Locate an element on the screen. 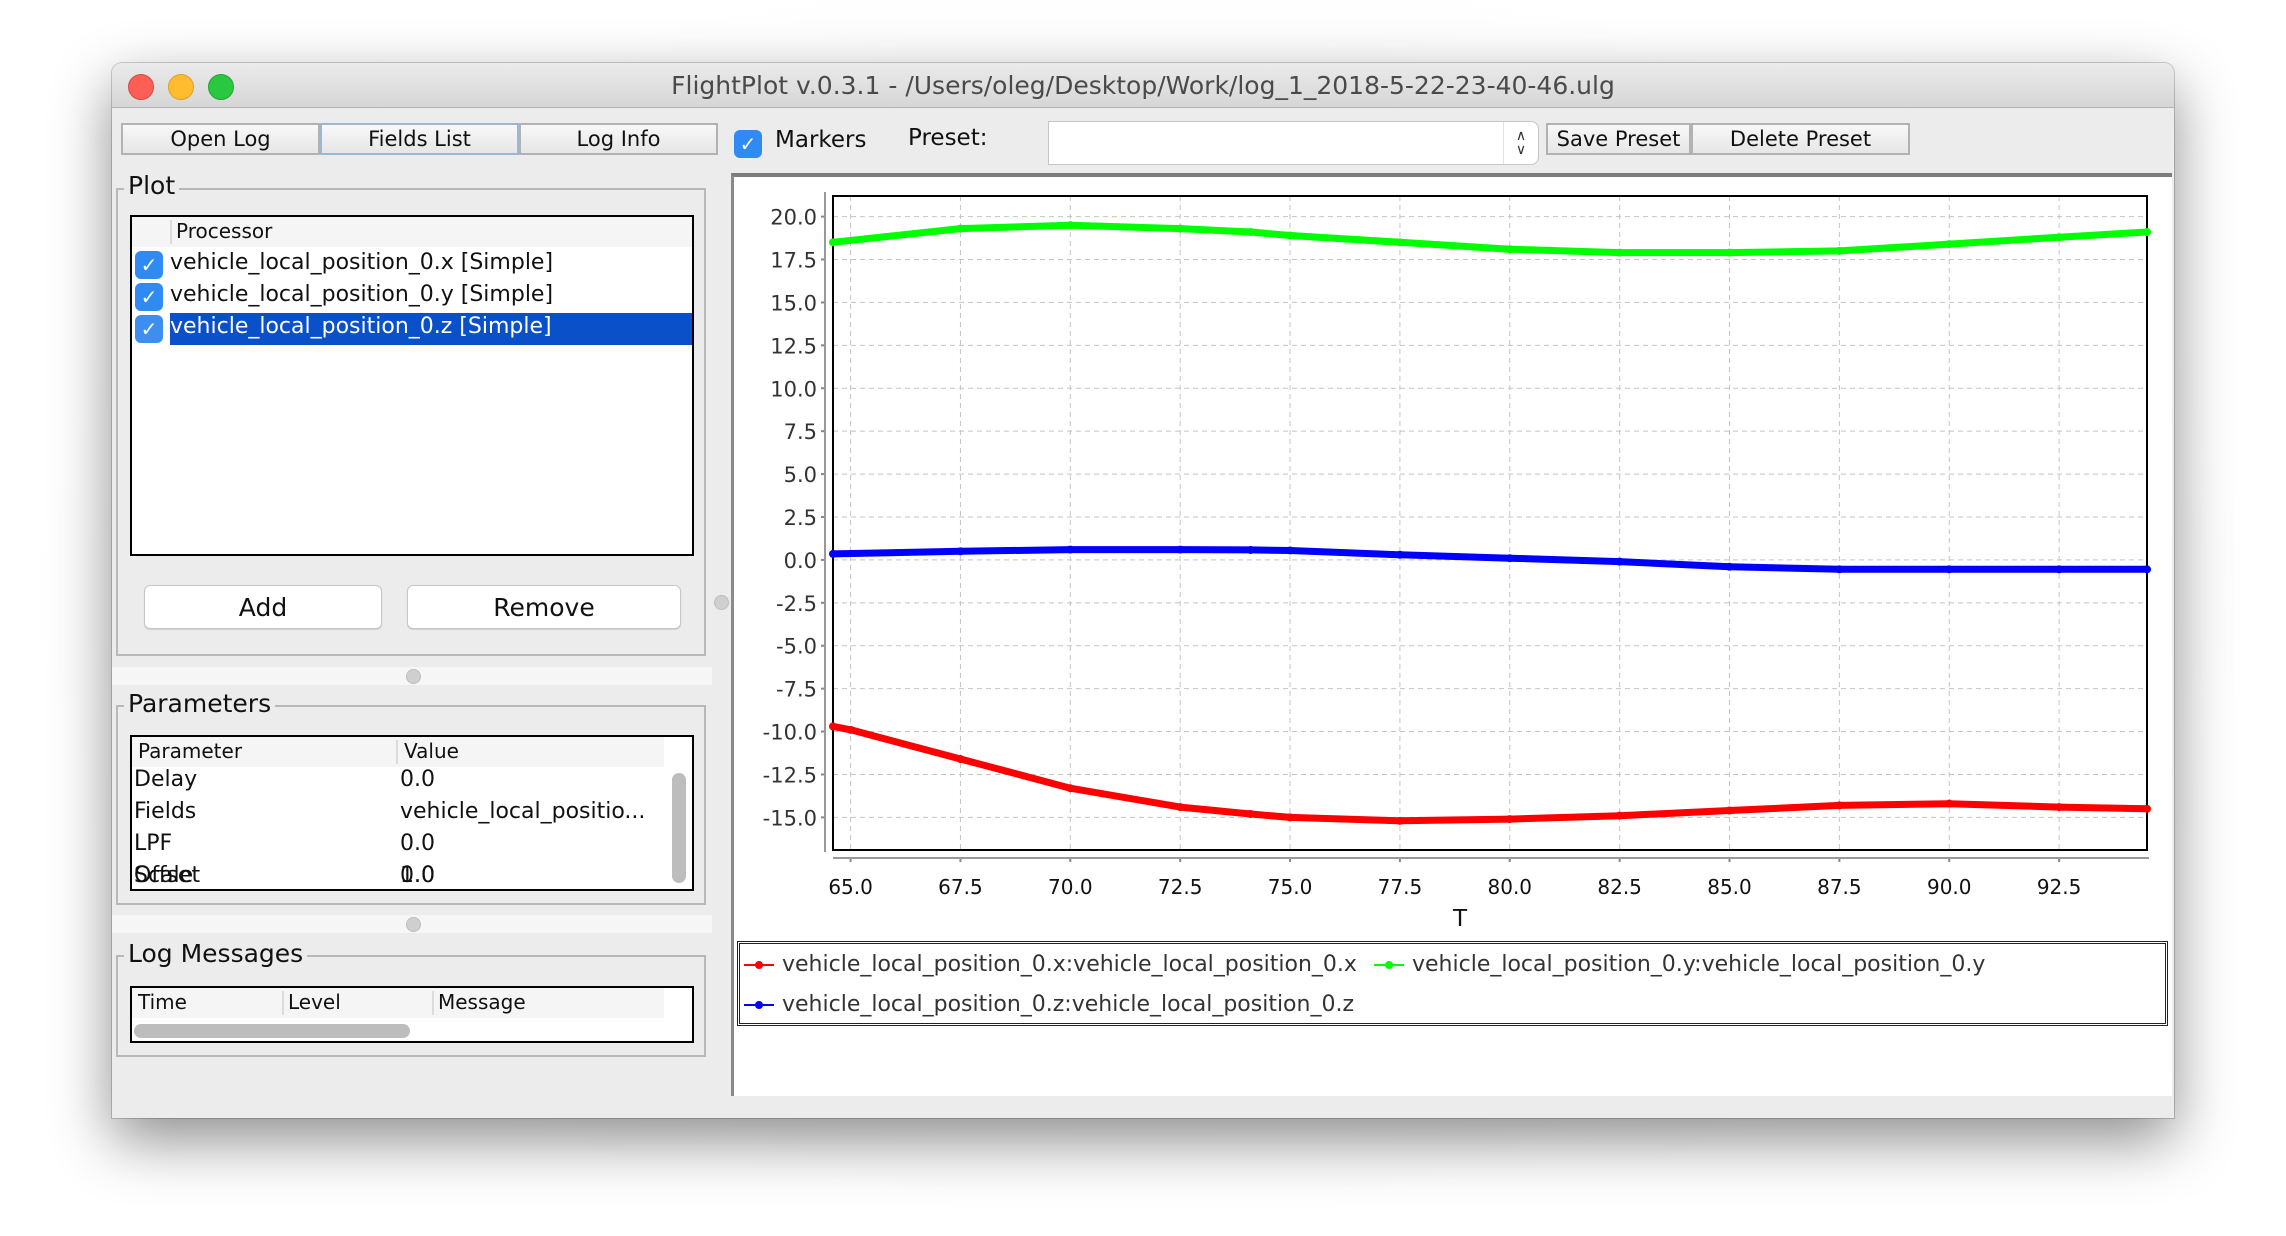  combo-arrows: ∧ ∨ is located at coordinates (1520, 143).